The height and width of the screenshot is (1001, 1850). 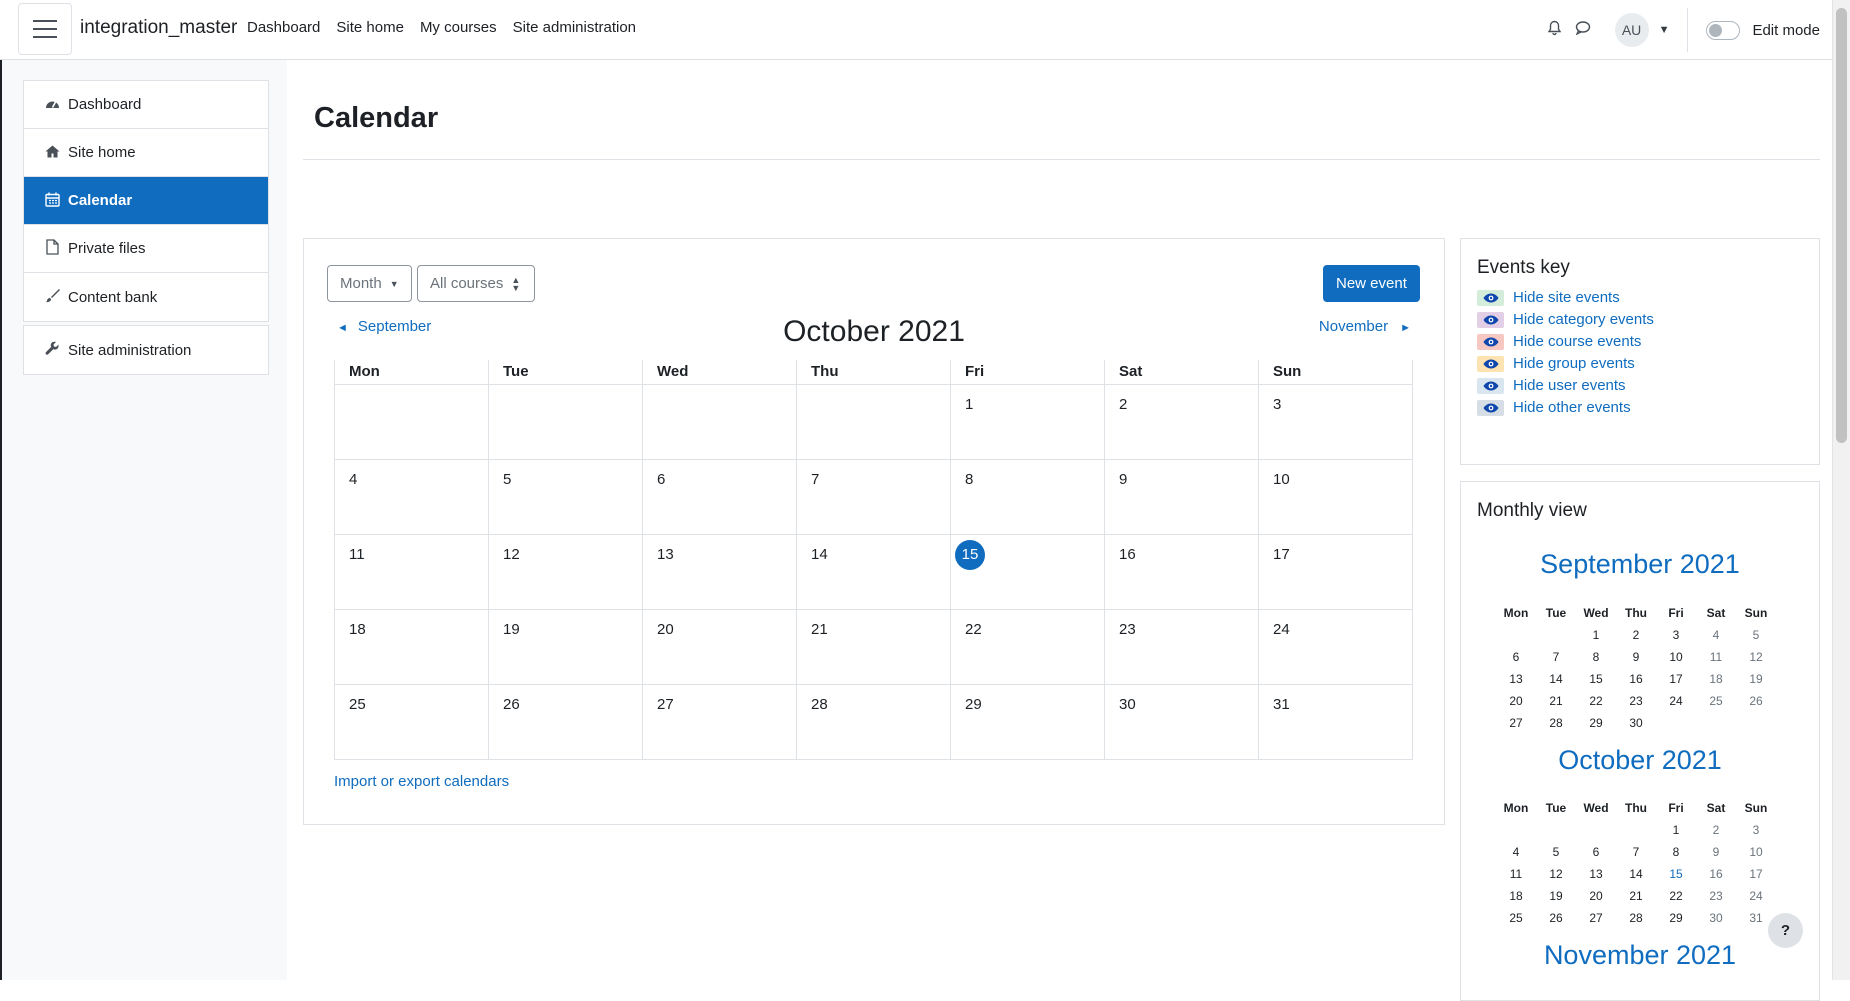 What do you see at coordinates (1676, 874) in the screenshot?
I see `mini-day-cell: 15` at bounding box center [1676, 874].